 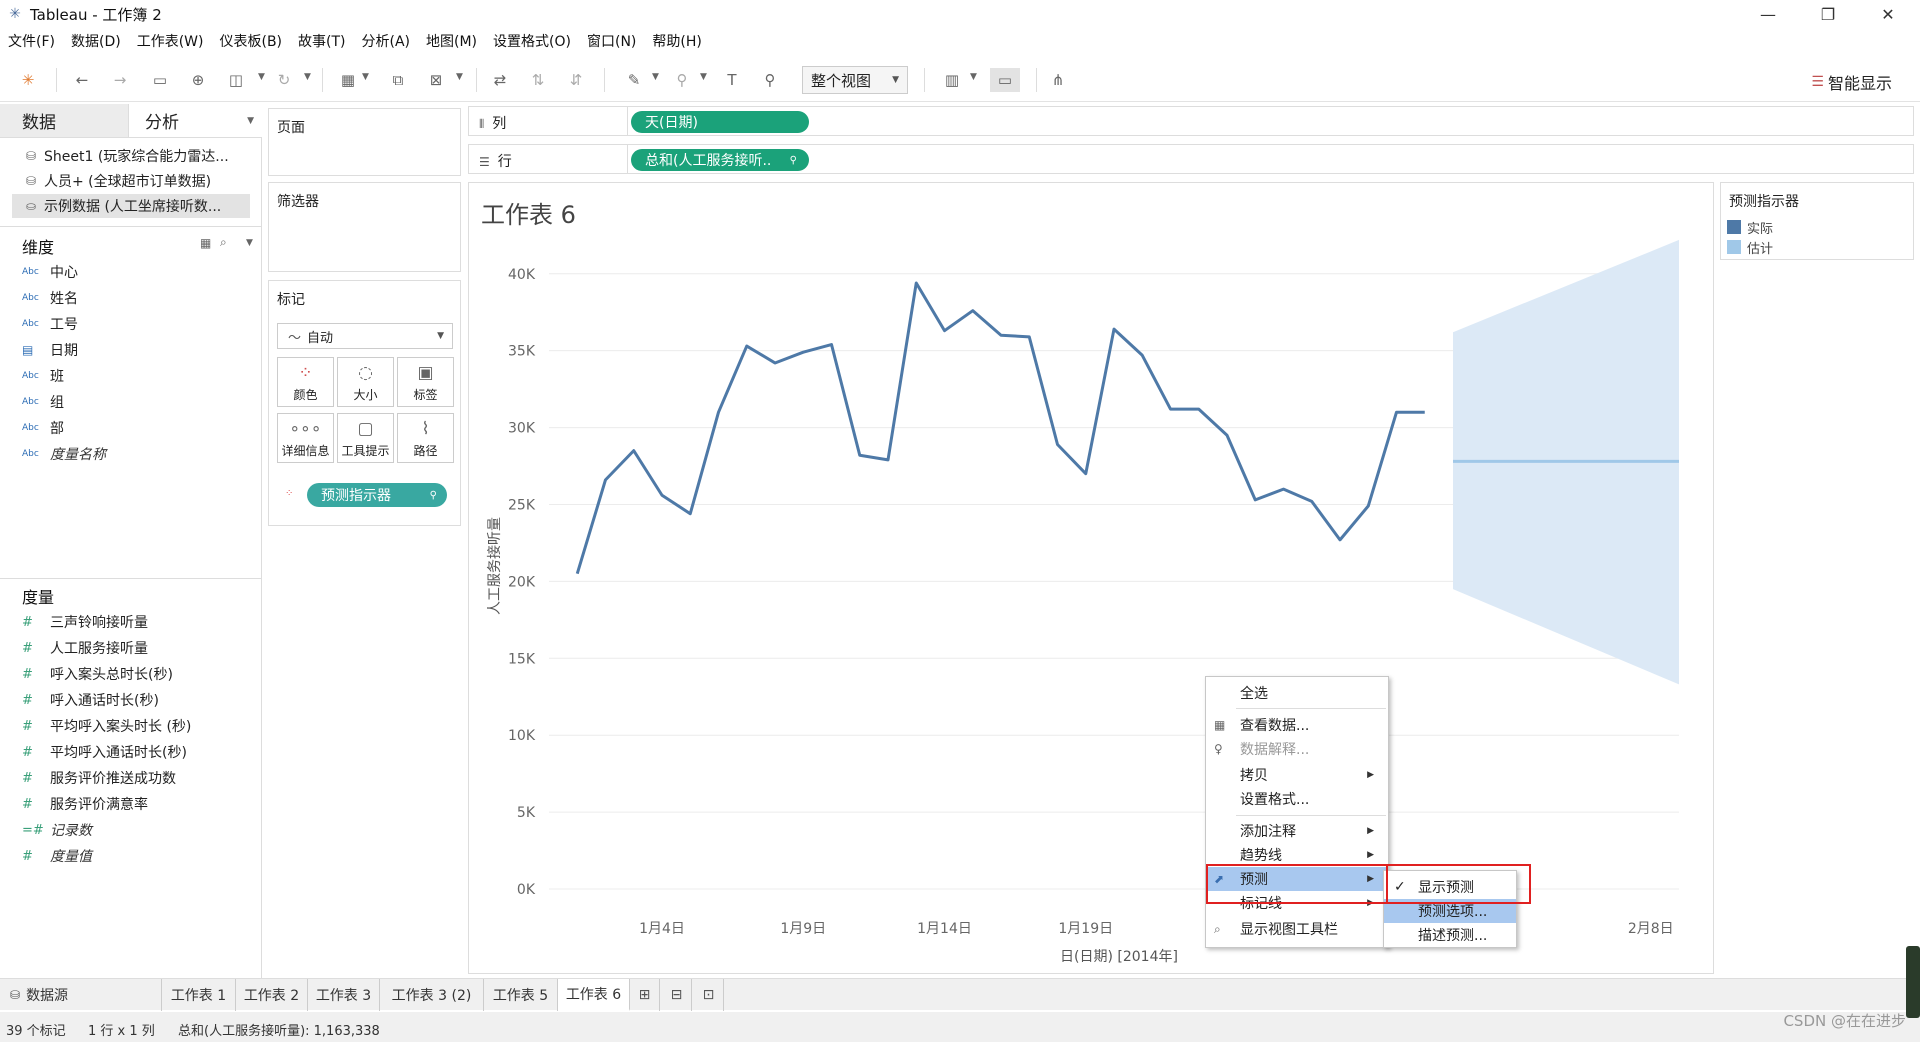 What do you see at coordinates (57, 830) in the screenshot?
I see `measure-field: =# 记录数` at bounding box center [57, 830].